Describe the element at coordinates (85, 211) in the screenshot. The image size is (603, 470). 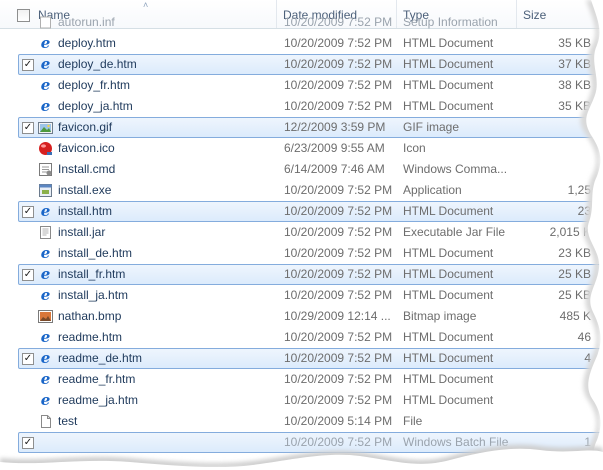
I see `file-name: install.htm` at that location.